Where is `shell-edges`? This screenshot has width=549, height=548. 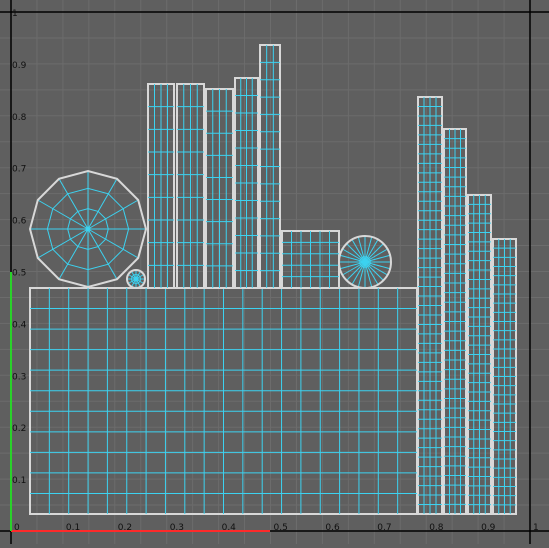
shell-edges is located at coordinates (455, 321).